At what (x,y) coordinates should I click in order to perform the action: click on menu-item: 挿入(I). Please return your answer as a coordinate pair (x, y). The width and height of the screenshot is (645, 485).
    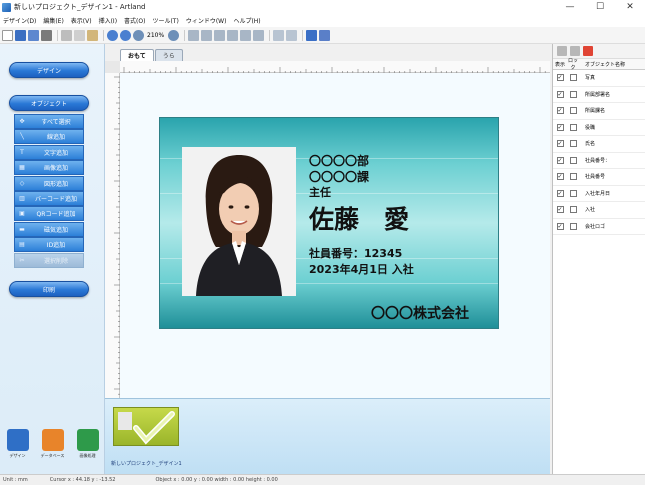
    Looking at the image, I should click on (108, 20).